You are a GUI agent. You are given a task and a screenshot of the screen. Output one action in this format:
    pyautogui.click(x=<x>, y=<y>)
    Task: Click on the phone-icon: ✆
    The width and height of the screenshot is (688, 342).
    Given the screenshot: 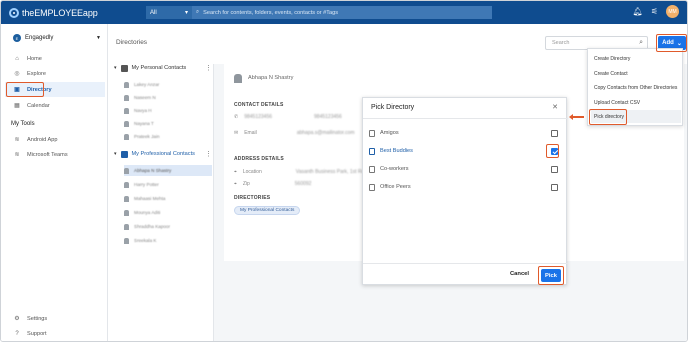 What is the action you would take?
    pyautogui.click(x=236, y=117)
    